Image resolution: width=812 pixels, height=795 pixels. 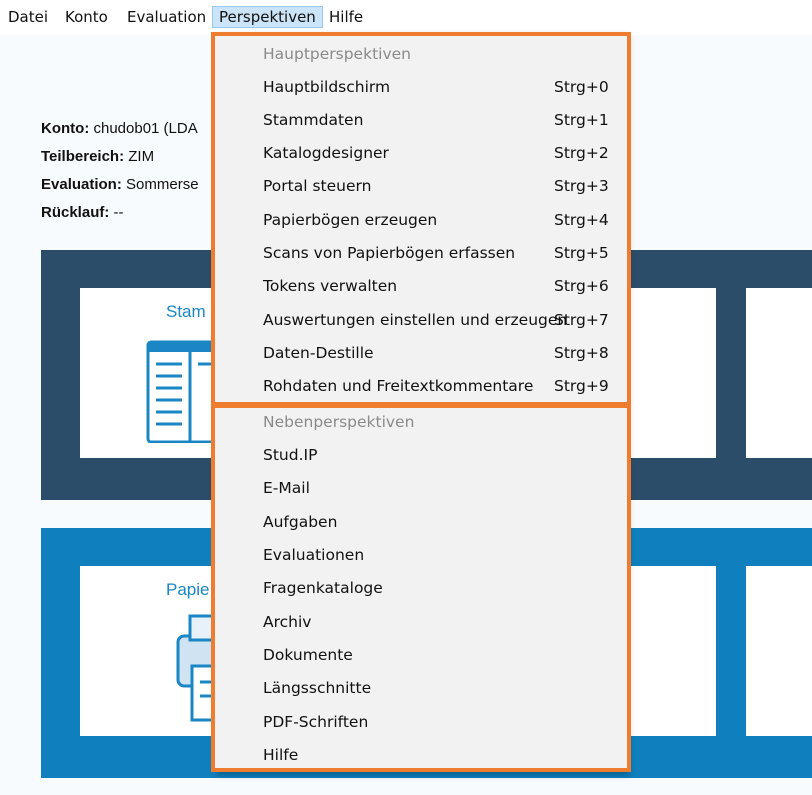 What do you see at coordinates (188, 589) in the screenshot?
I see `tile-papier-title: Papie` at bounding box center [188, 589].